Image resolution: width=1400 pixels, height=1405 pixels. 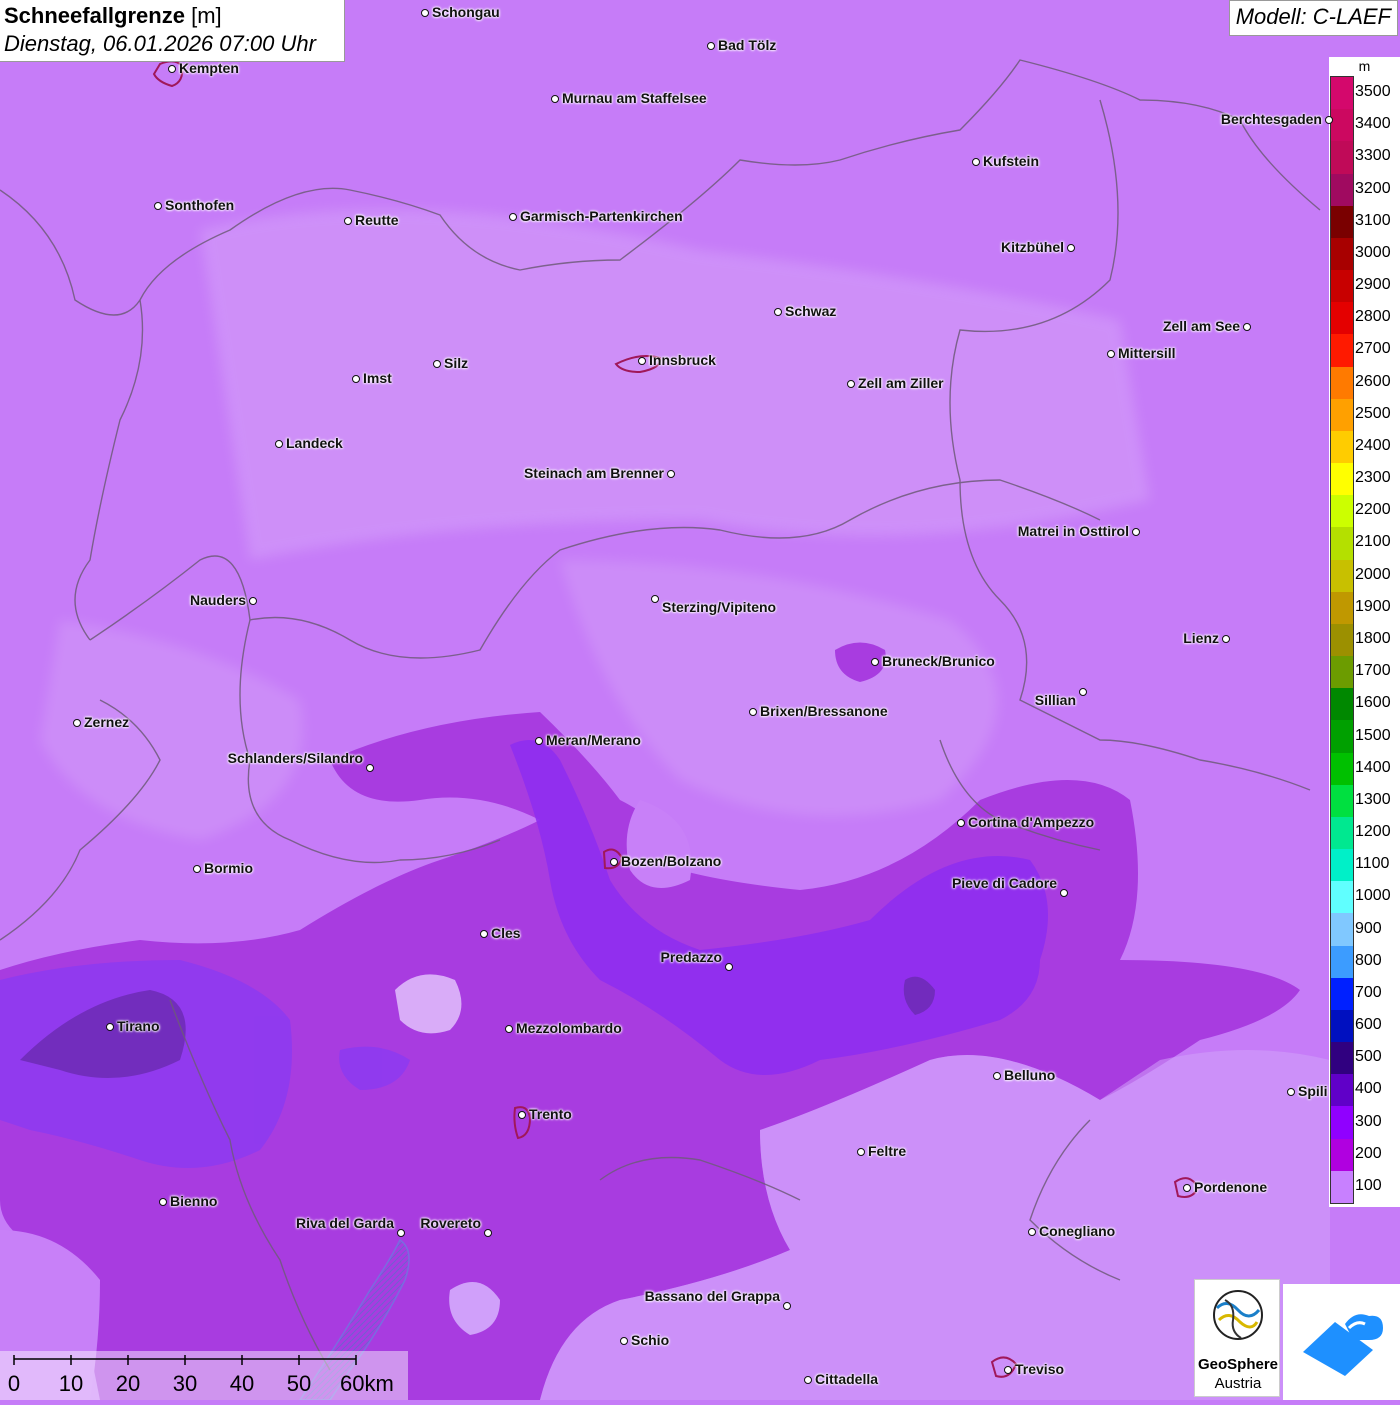 I want to click on legend-label-3200: 3200, so click(x=1373, y=188).